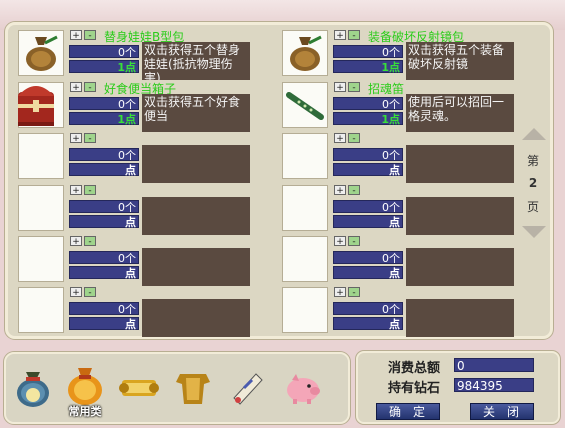 The height and width of the screenshot is (428, 565). Describe the element at coordinates (85, 391) in the screenshot. I see `tab-common: 常用类` at that location.